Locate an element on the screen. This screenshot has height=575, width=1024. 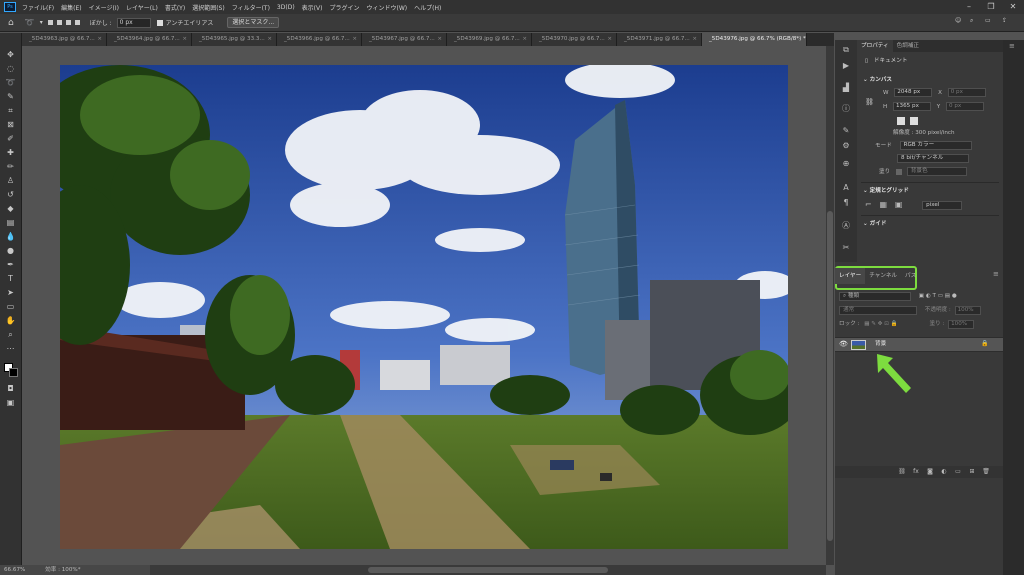
zoom-tool-icon: ⌕ is located at coordinates (10, 334).